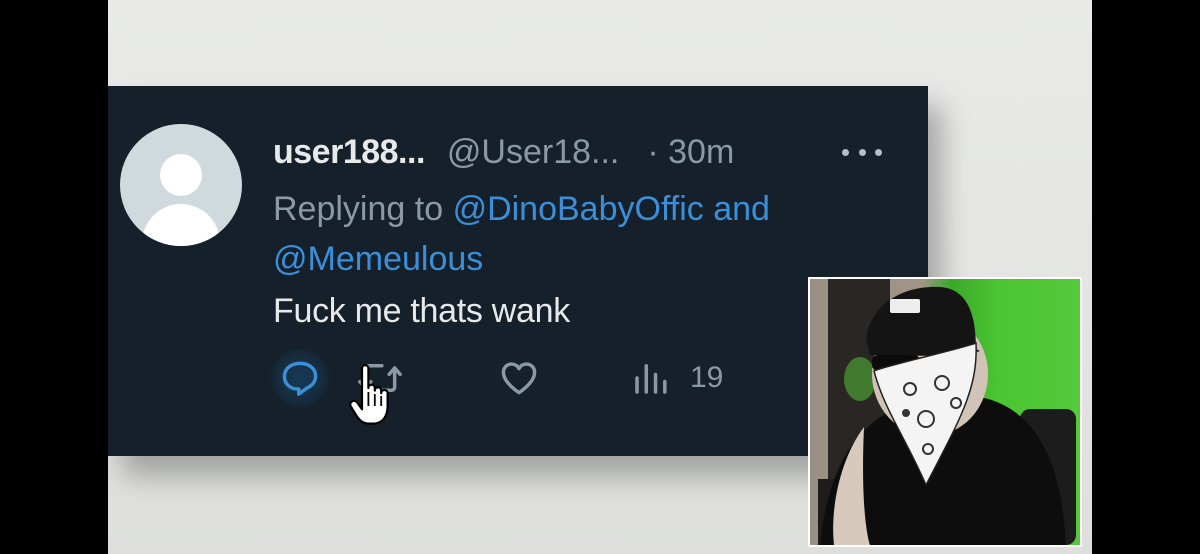 This screenshot has width=1200, height=554. Describe the element at coordinates (181, 225) in the screenshot. I see `avatar-body-shape` at that location.